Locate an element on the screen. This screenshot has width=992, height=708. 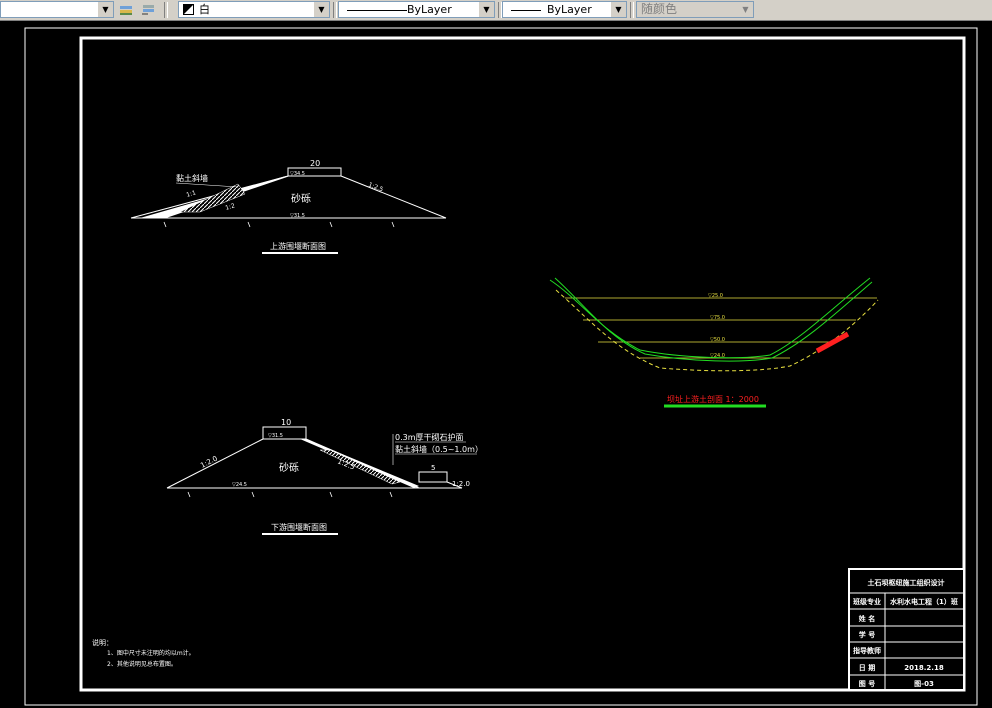
crest-elevation: ▽31.5 is located at coordinates (275, 436).